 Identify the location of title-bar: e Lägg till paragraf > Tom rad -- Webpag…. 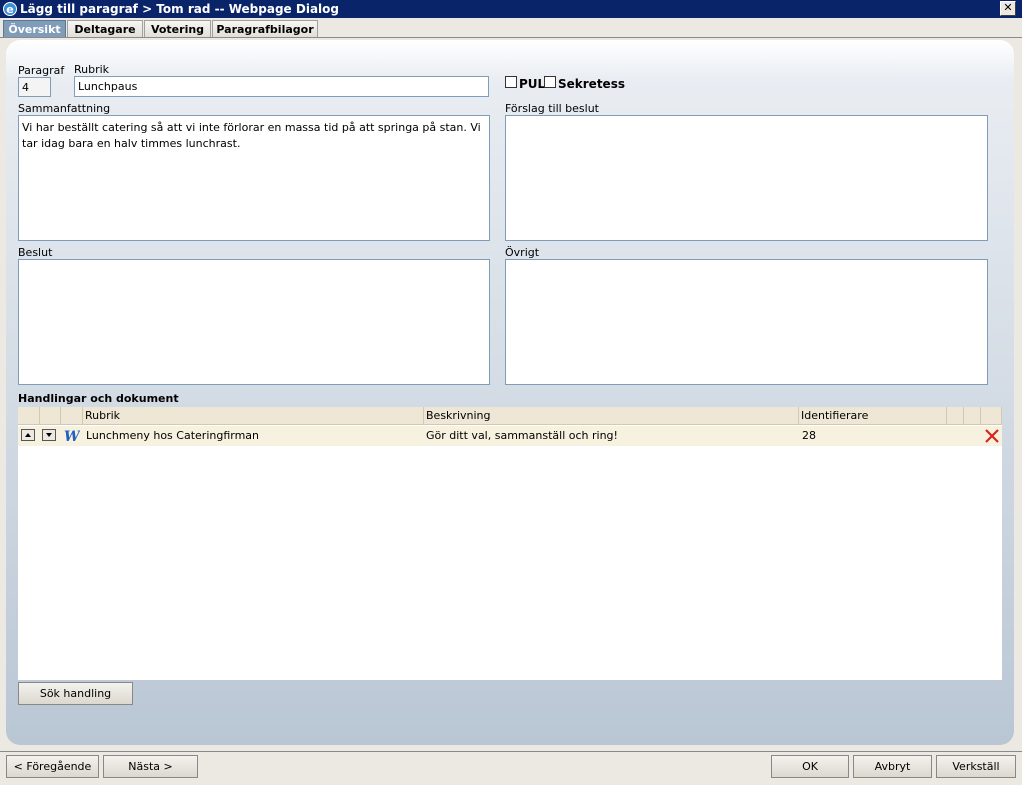
(511, 9).